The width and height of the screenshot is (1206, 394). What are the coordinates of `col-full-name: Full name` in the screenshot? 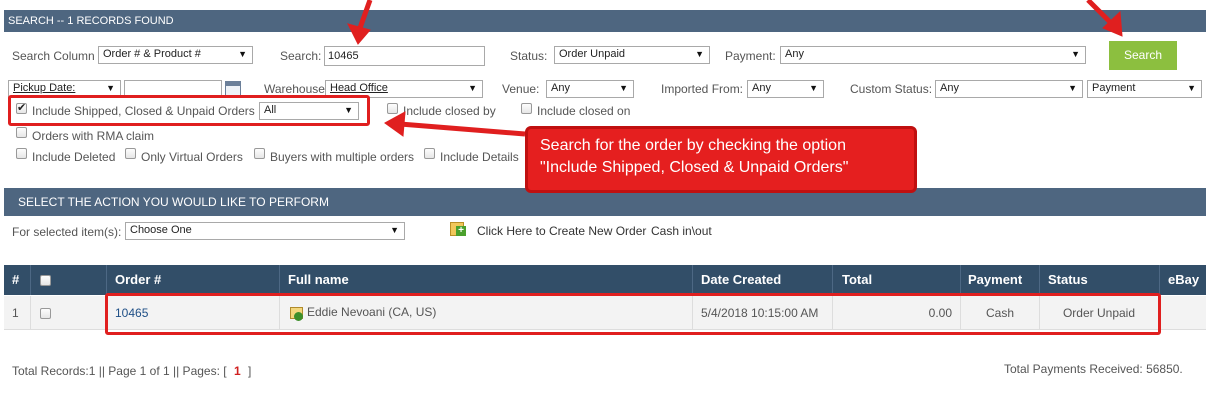 It's located at (318, 280).